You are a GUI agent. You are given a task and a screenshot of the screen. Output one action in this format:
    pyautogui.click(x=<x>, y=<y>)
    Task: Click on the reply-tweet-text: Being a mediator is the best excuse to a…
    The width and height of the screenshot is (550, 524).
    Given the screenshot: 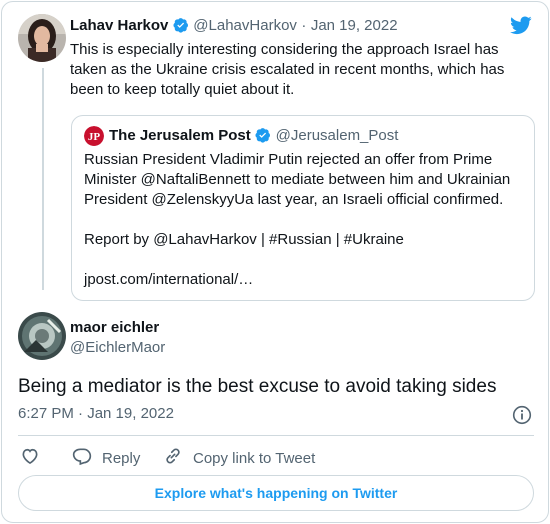 What is the action you would take?
    pyautogui.click(x=257, y=386)
    